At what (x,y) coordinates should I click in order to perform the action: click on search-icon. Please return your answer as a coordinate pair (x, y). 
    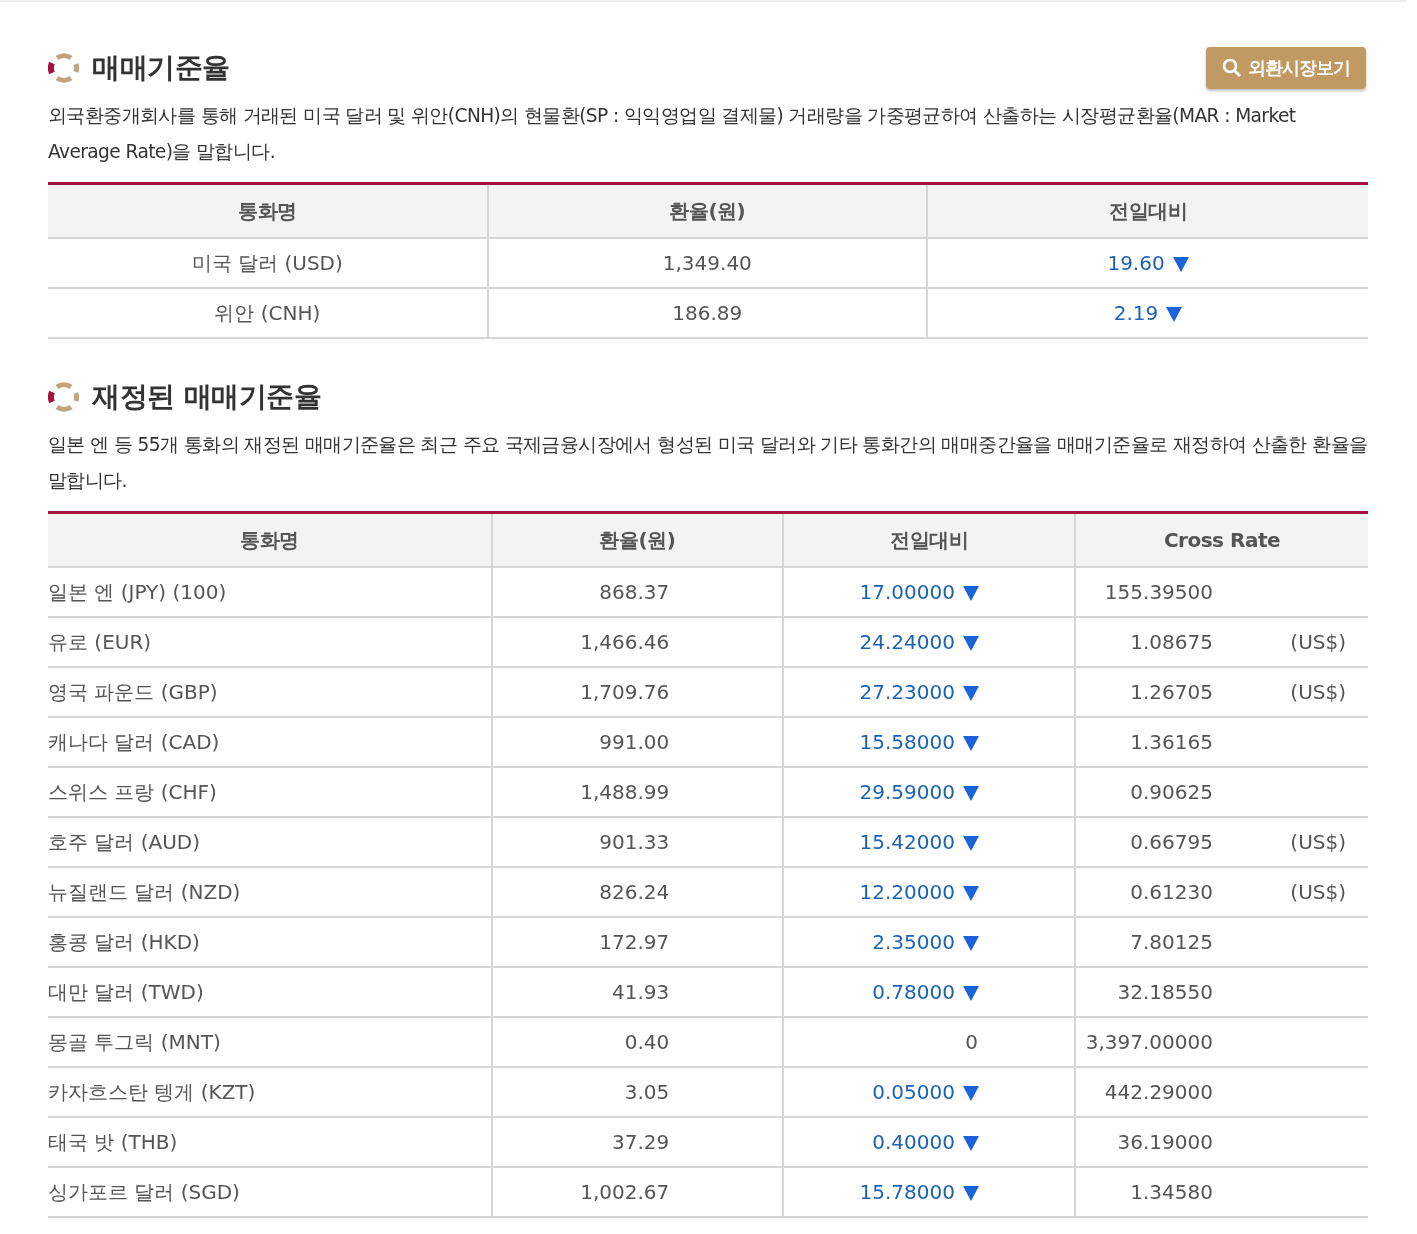
    Looking at the image, I should click on (1232, 68).